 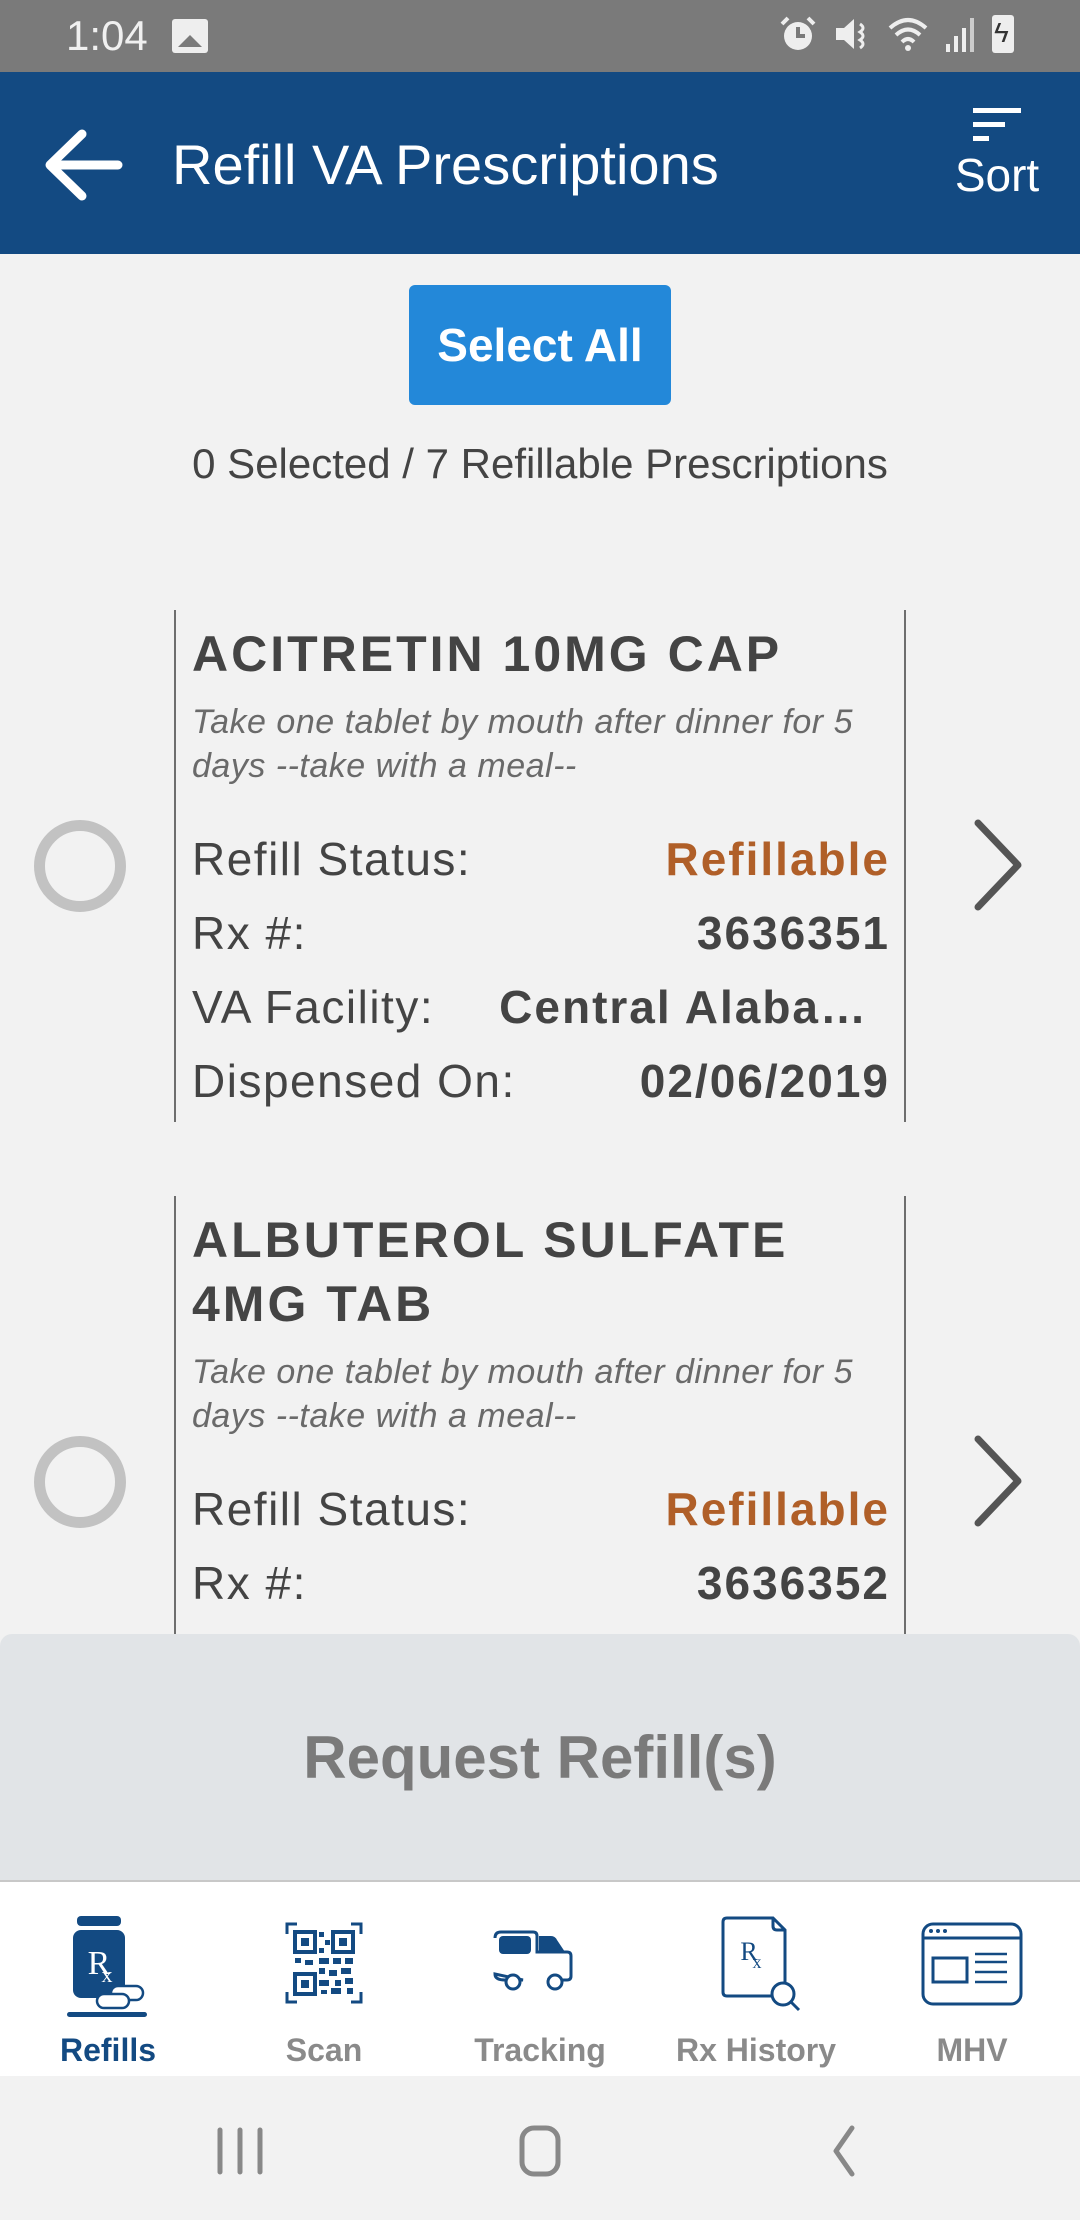 What do you see at coordinates (540, 2151) in the screenshot?
I see `home-icon` at bounding box center [540, 2151].